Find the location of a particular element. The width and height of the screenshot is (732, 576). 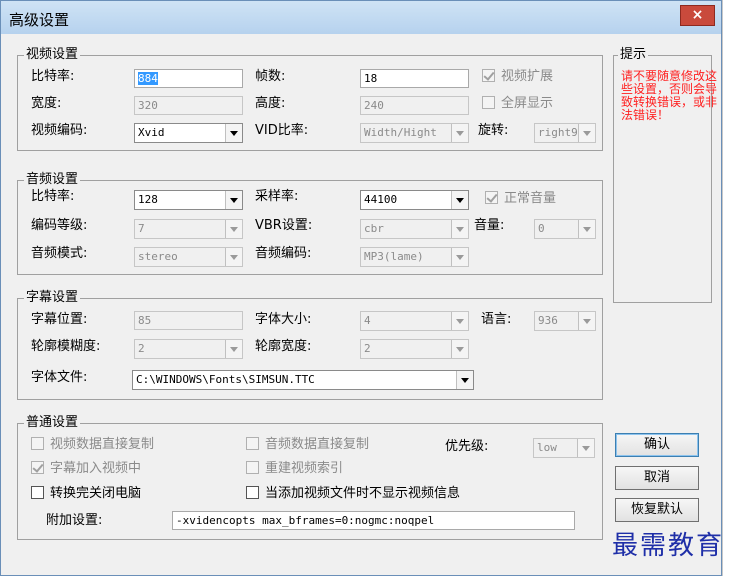

audio-bitrate-select: 128 is located at coordinates (188, 200).